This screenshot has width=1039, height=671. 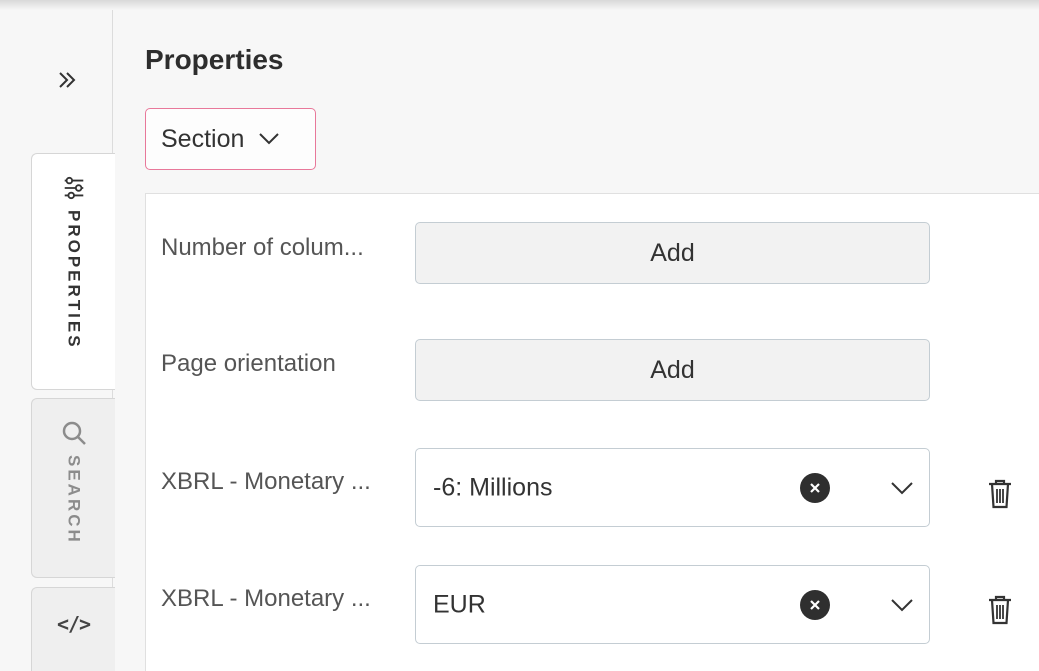 What do you see at coordinates (74, 500) in the screenshot?
I see `tab-search-label: SEARCH` at bounding box center [74, 500].